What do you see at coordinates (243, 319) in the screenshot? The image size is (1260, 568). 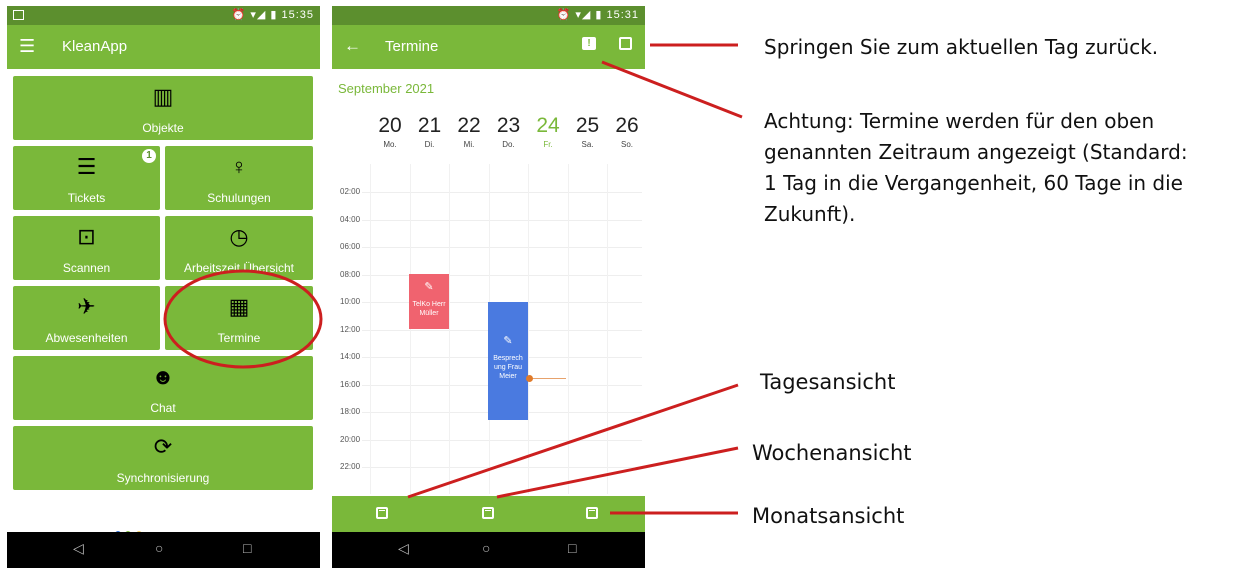 I see `termine-highlight-ellipse` at bounding box center [243, 319].